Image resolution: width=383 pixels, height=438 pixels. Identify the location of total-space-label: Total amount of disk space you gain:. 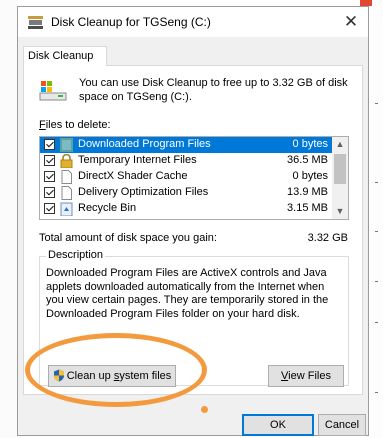
(128, 238).